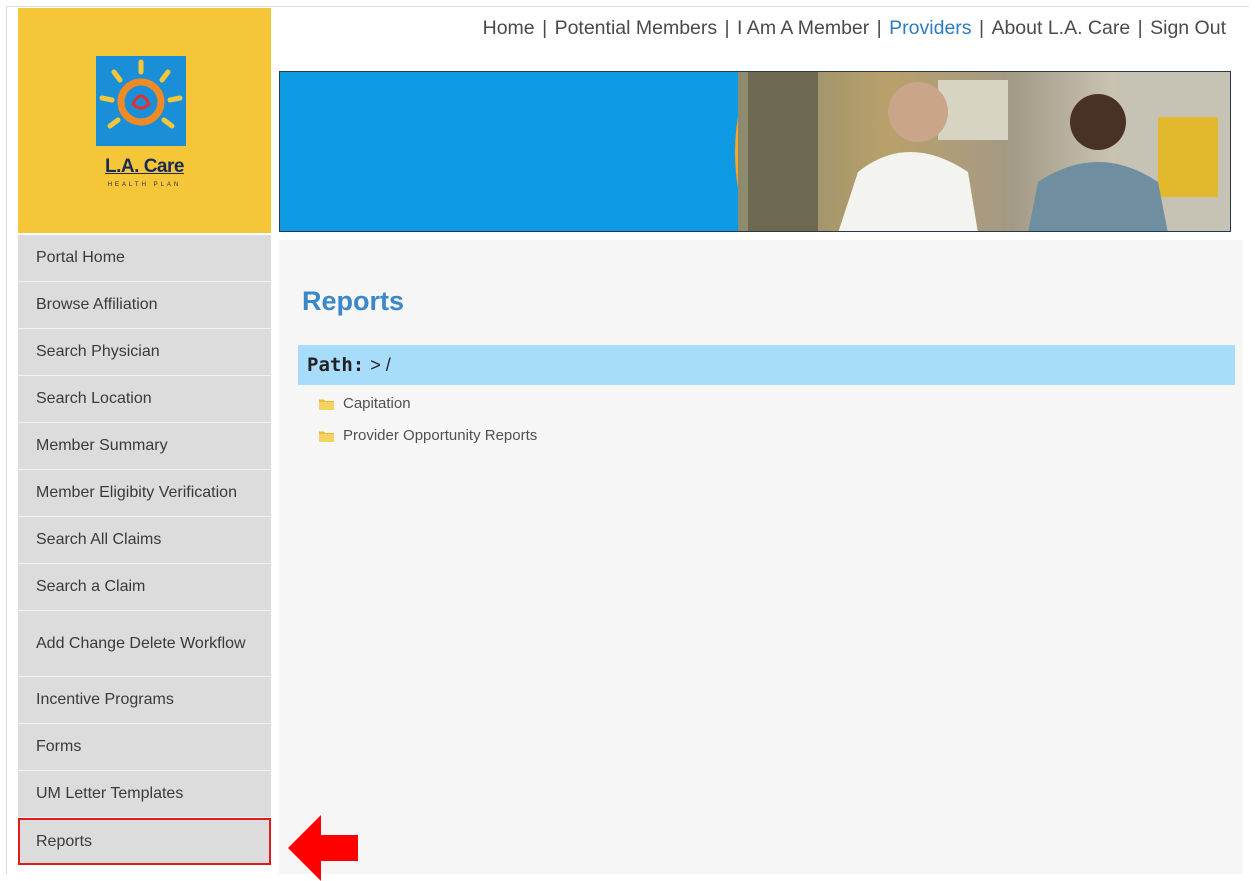 This screenshot has width=1255, height=881. Describe the element at coordinates (144, 352) in the screenshot. I see `sidebar-item-search-physician: Search Physician` at that location.